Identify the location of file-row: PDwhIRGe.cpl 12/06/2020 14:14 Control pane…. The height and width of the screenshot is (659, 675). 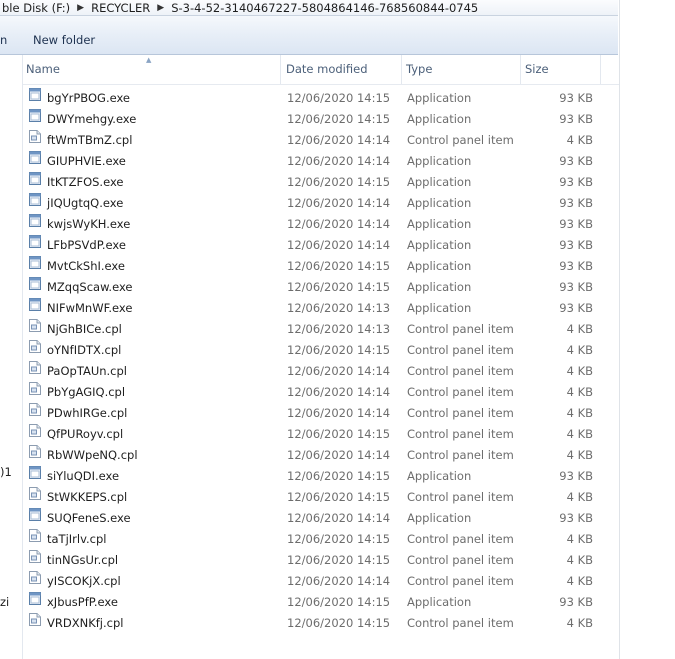
(321, 413).